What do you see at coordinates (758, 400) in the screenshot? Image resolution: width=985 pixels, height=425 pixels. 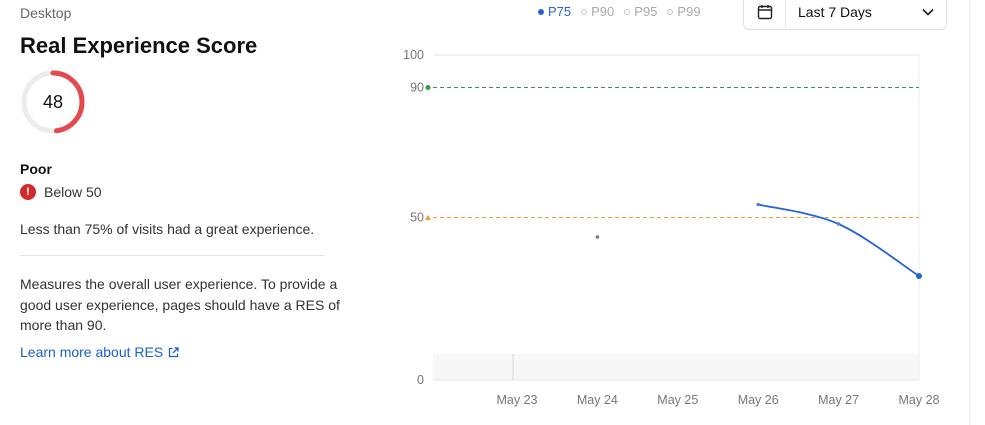 I see `x-tick-label: May 26` at bounding box center [758, 400].